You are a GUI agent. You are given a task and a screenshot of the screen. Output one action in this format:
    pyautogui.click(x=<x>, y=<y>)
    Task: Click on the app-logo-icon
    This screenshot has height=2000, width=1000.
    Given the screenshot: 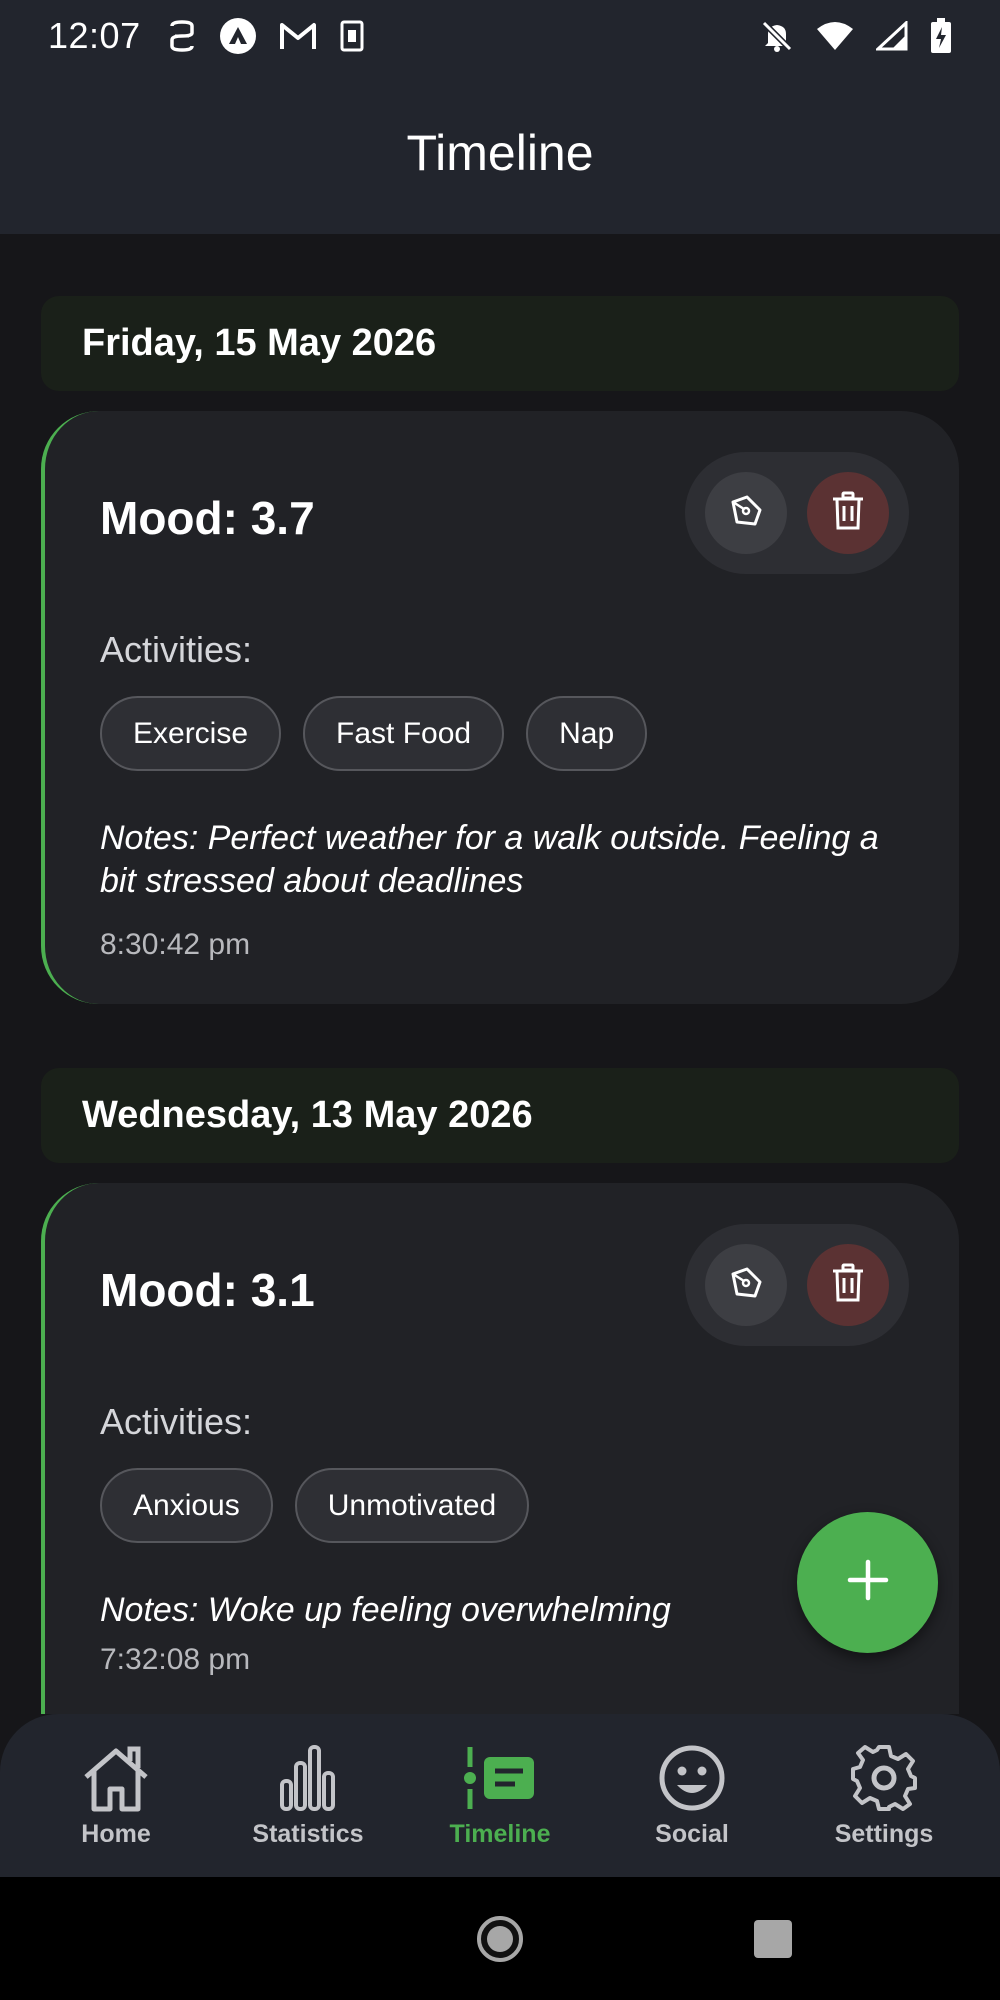 What is the action you would take?
    pyautogui.click(x=238, y=36)
    